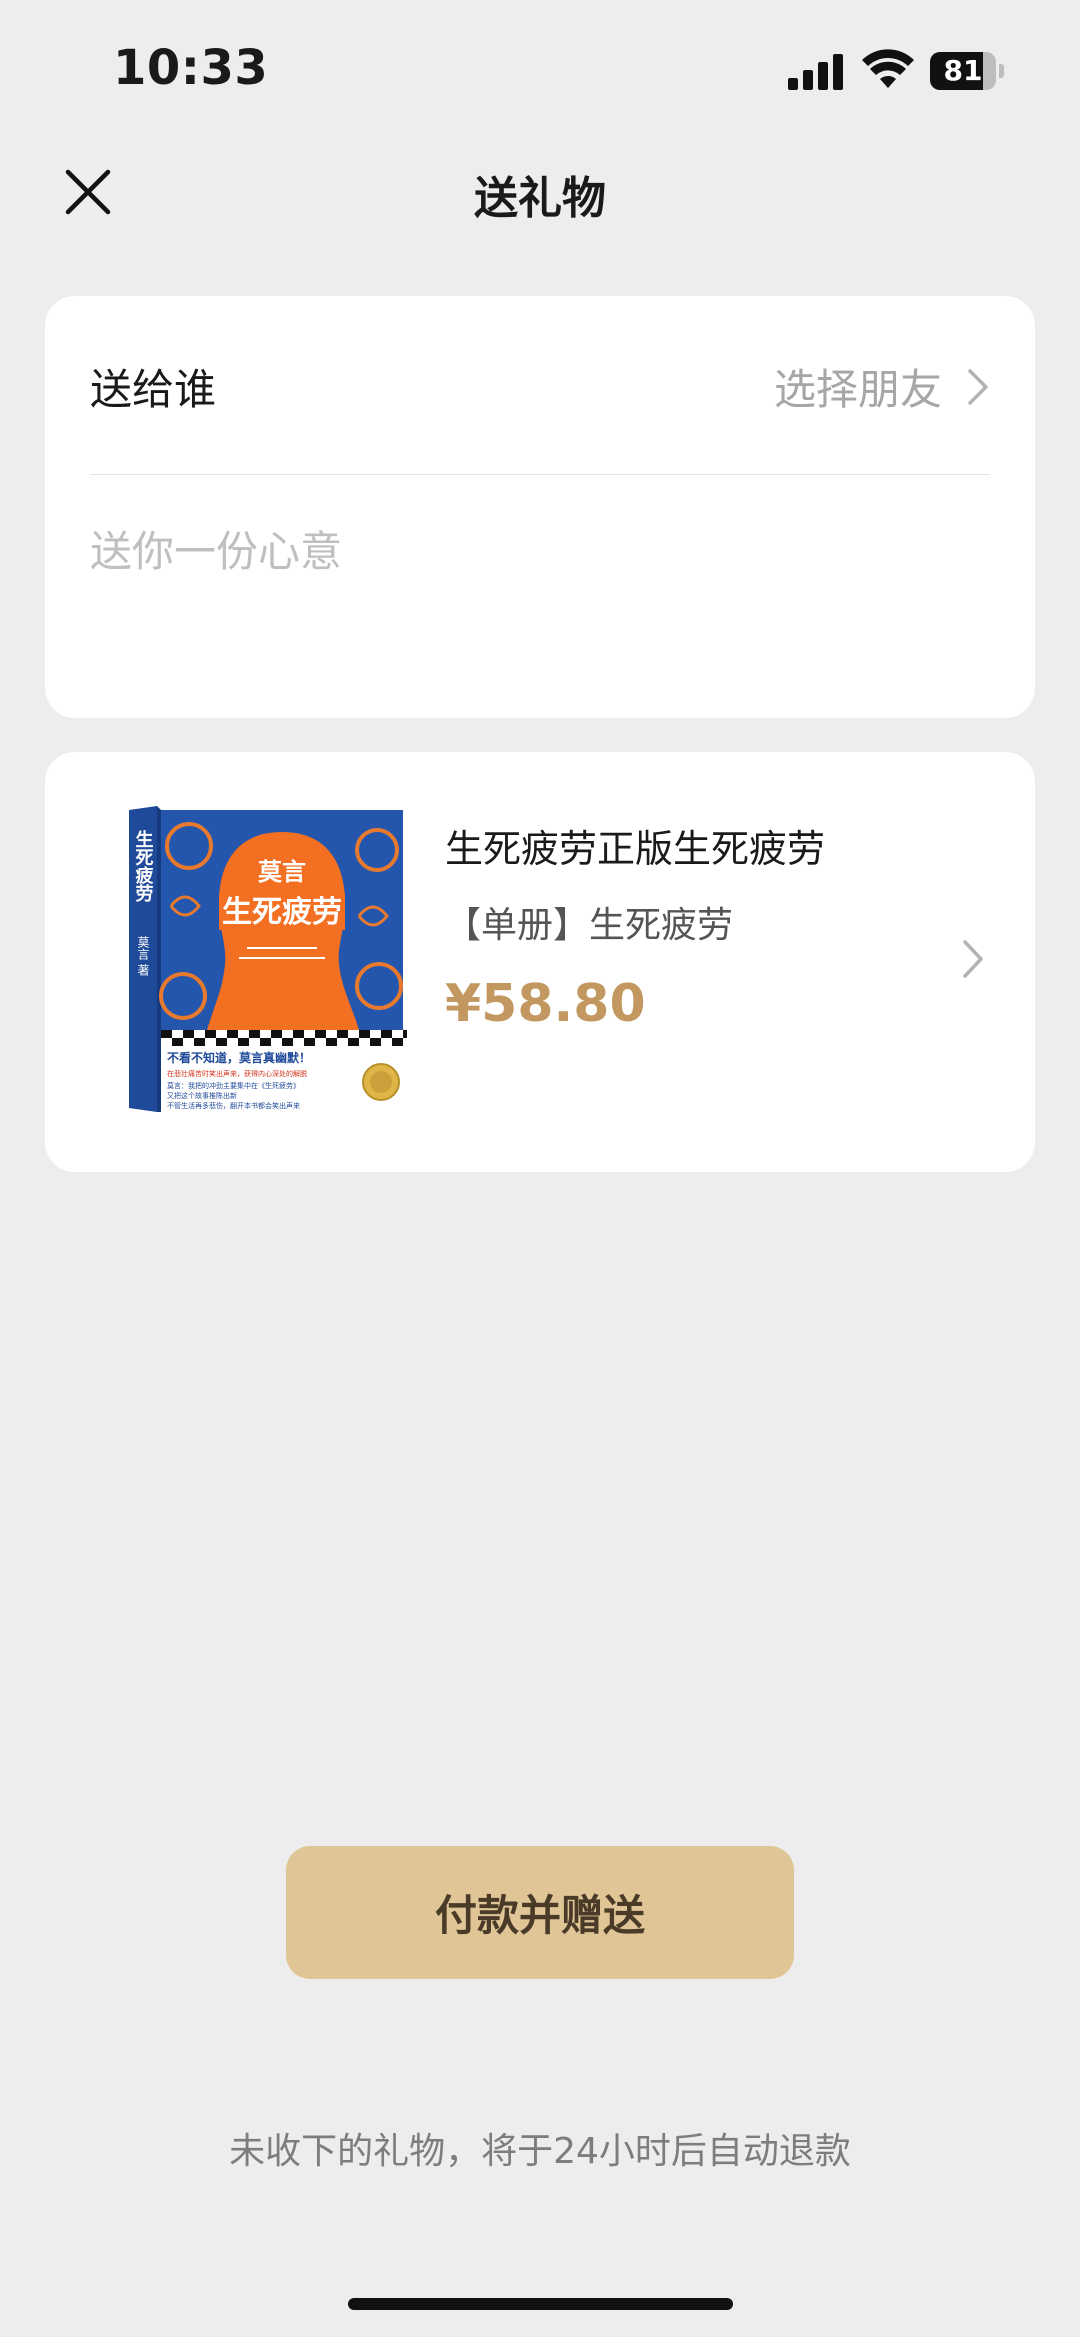 The image size is (1080, 2337). I want to click on cover-slogan-3: 莫言：我把的冲劲主要集中在《生死疲劳》, so click(233, 1085).